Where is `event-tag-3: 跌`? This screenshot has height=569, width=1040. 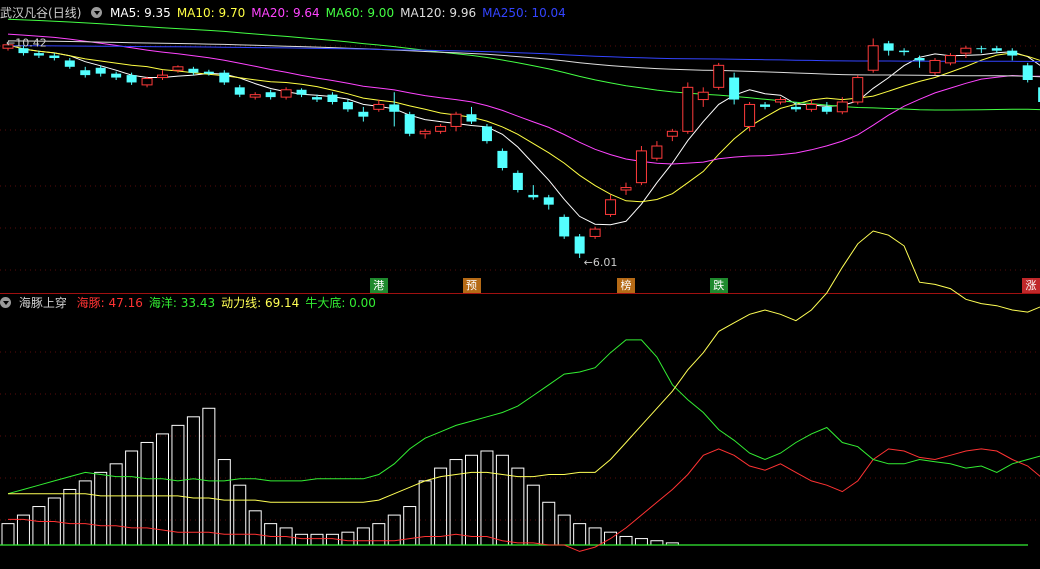 event-tag-3: 跌 is located at coordinates (718, 285).